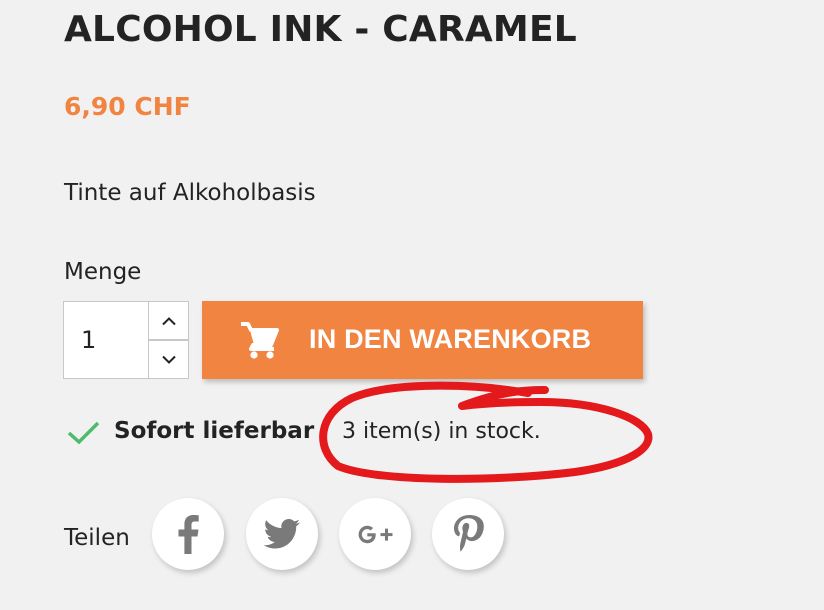 The height and width of the screenshot is (610, 824). I want to click on facebook-icon, so click(188, 534).